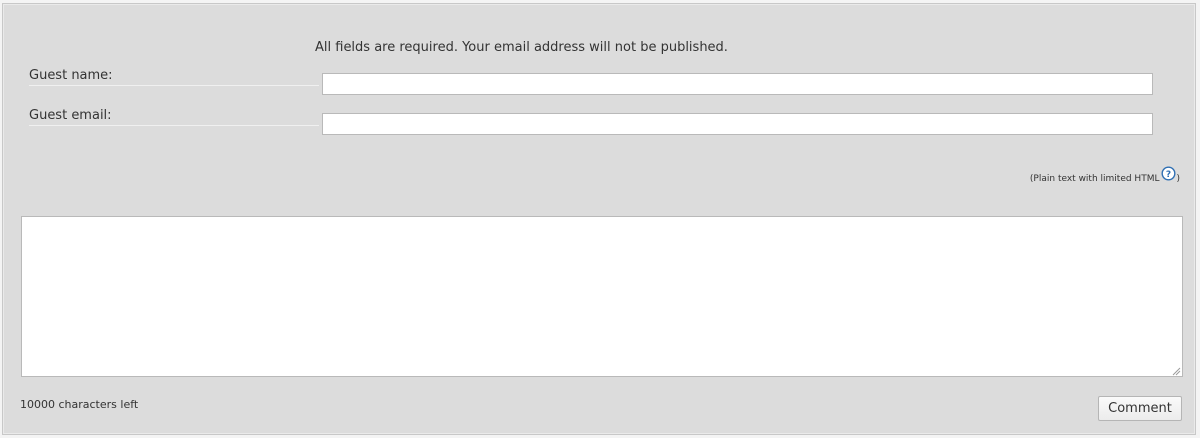  I want to click on question-circle-icon: ?, so click(1168, 173).